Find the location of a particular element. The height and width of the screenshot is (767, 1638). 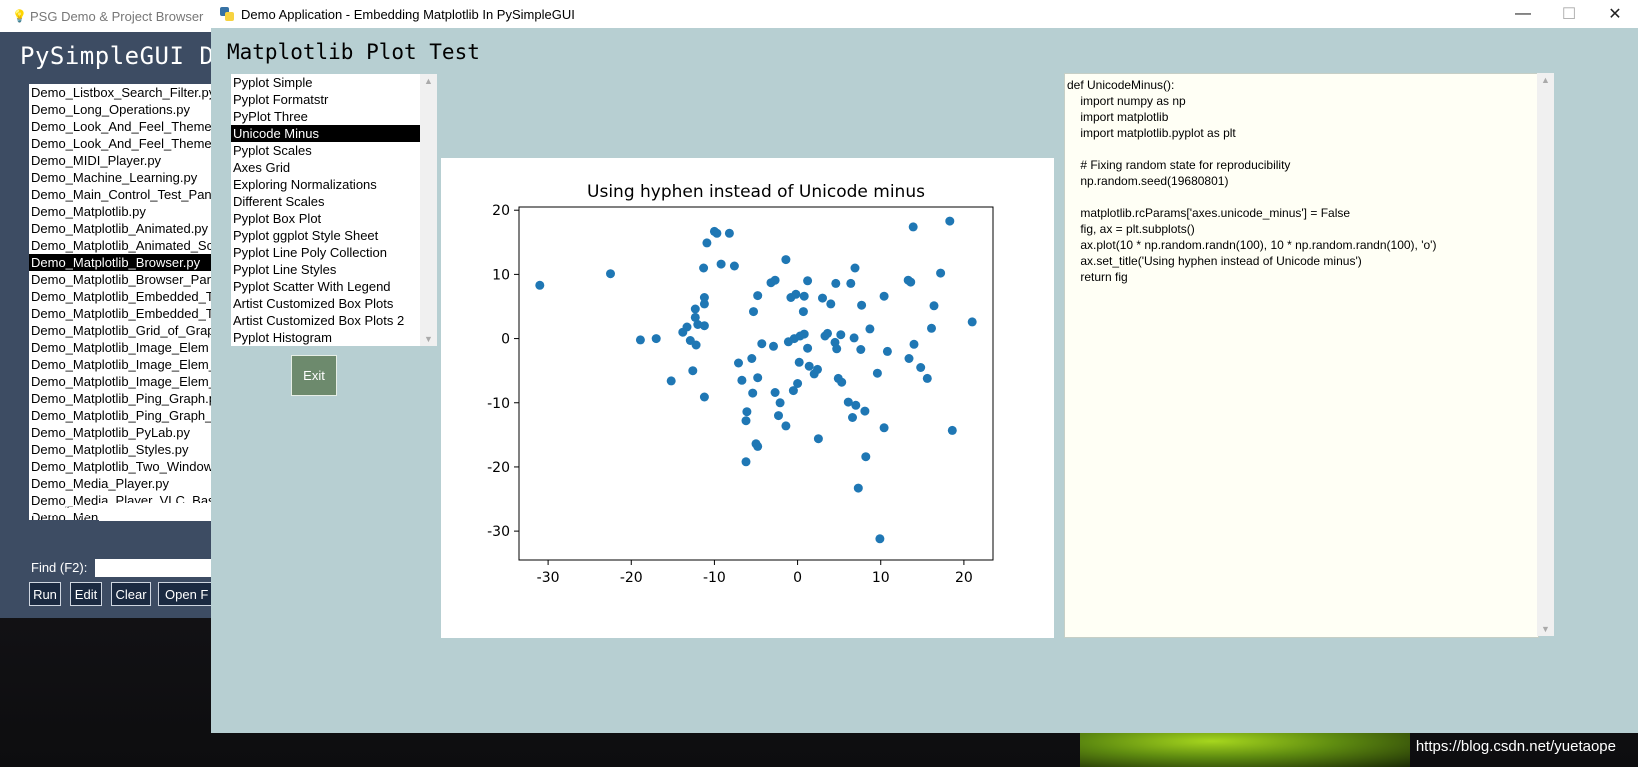

file-list-item: Demo_Matplotlib.py is located at coordinates (121, 211).